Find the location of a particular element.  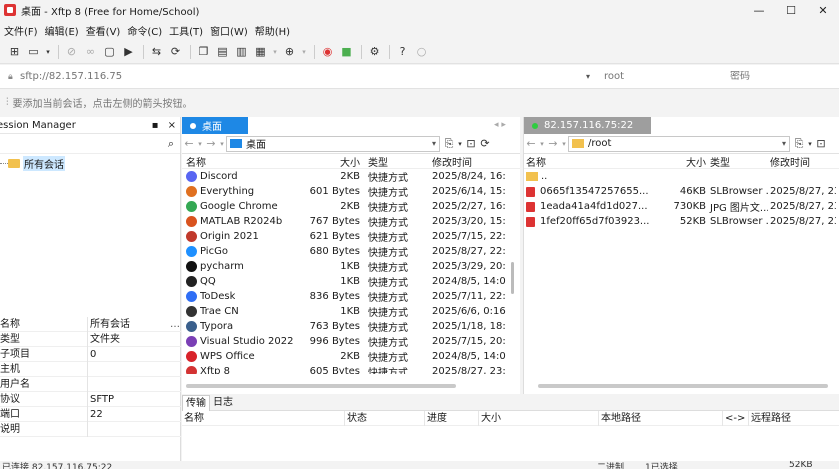

local-horizontal-scrollbar is located at coordinates (321, 386).